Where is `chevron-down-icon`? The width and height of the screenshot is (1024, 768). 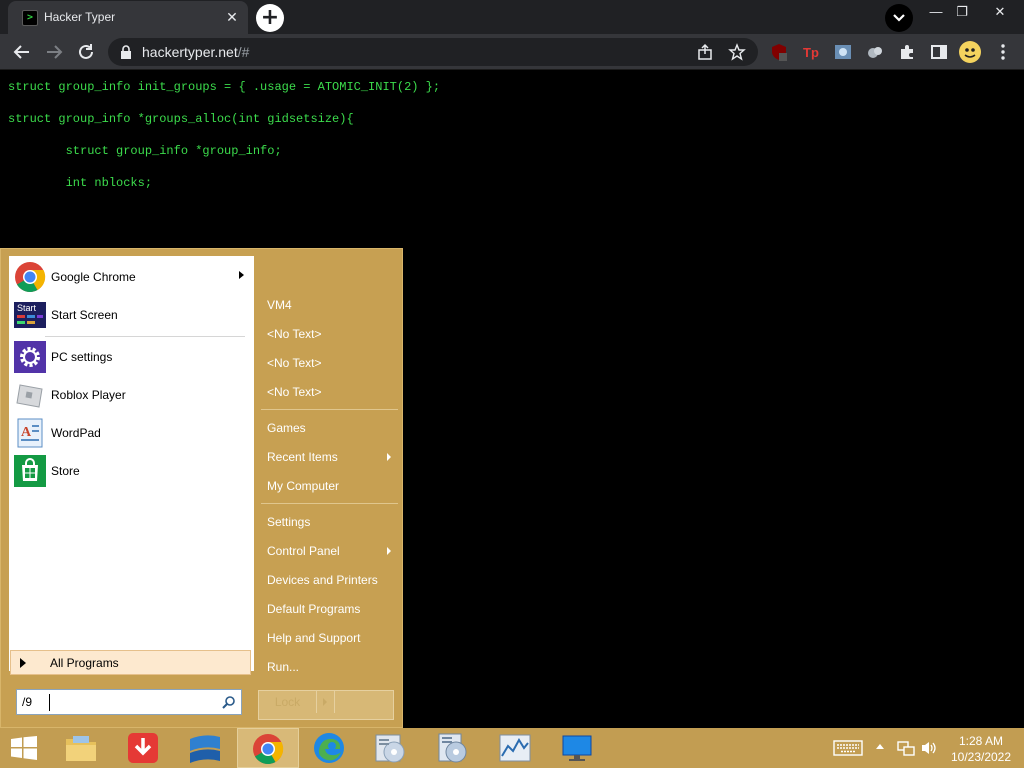
chevron-down-icon is located at coordinates (899, 18).